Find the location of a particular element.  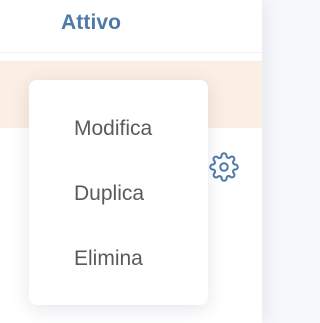

menu-item-elimina: Elimina is located at coordinates (108, 259).